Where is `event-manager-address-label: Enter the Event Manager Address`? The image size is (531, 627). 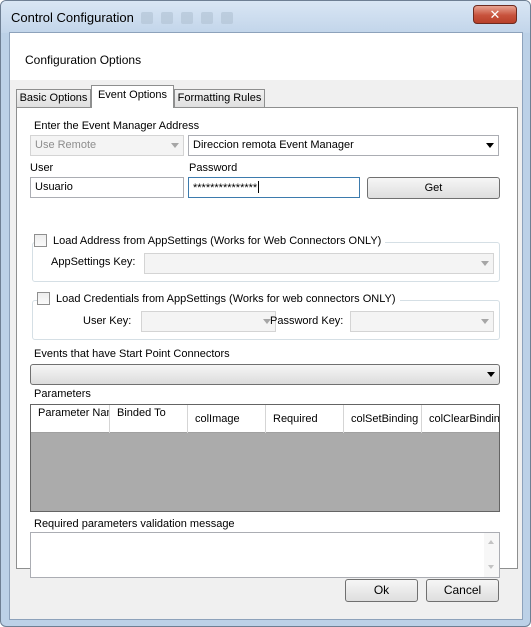 event-manager-address-label: Enter the Event Manager Address is located at coordinates (117, 126).